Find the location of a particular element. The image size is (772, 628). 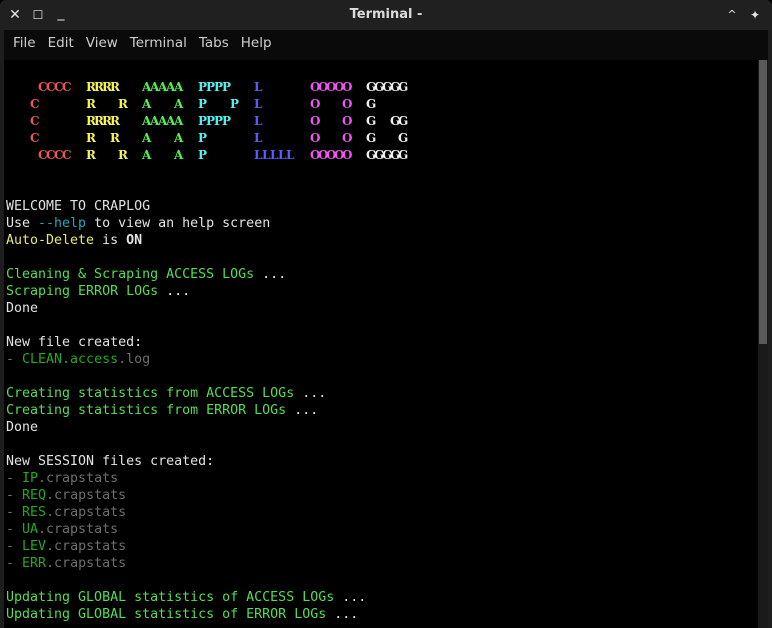

stick-icon: ✦ is located at coordinates (755, 15).